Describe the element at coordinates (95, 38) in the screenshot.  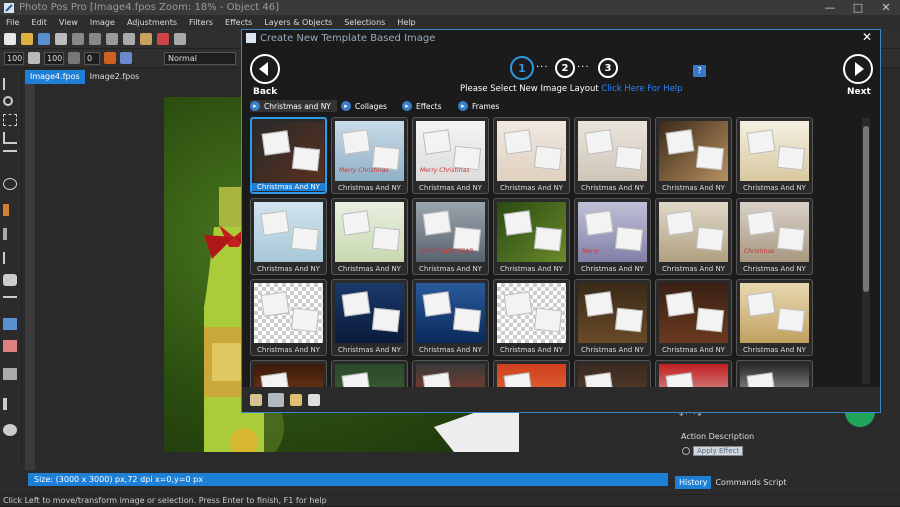
I see `redo-icon` at that location.